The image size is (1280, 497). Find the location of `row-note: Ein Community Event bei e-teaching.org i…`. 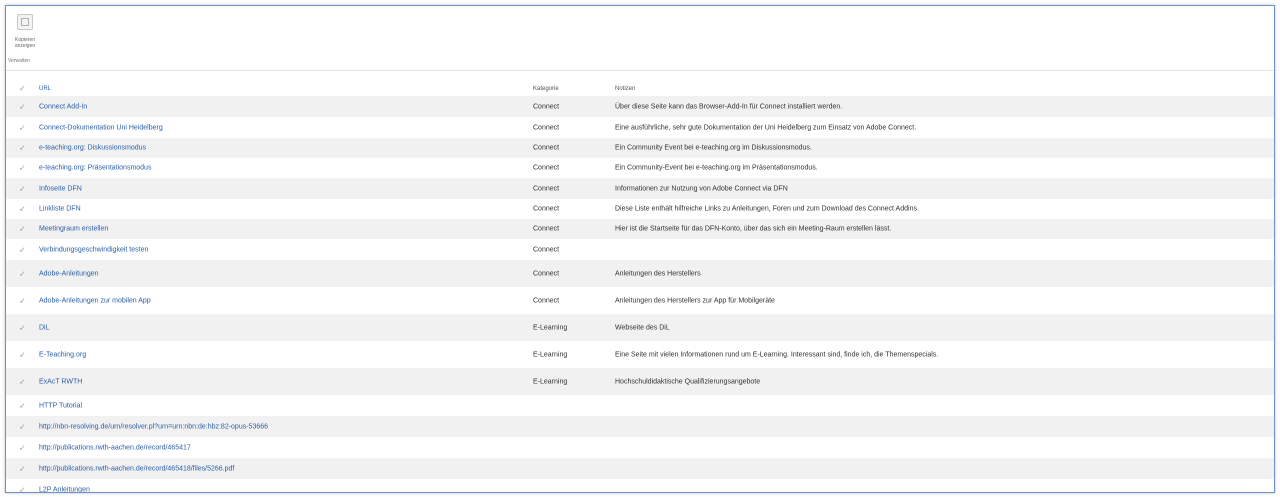

row-note: Ein Community Event bei e-teaching.org i… is located at coordinates (713, 148).